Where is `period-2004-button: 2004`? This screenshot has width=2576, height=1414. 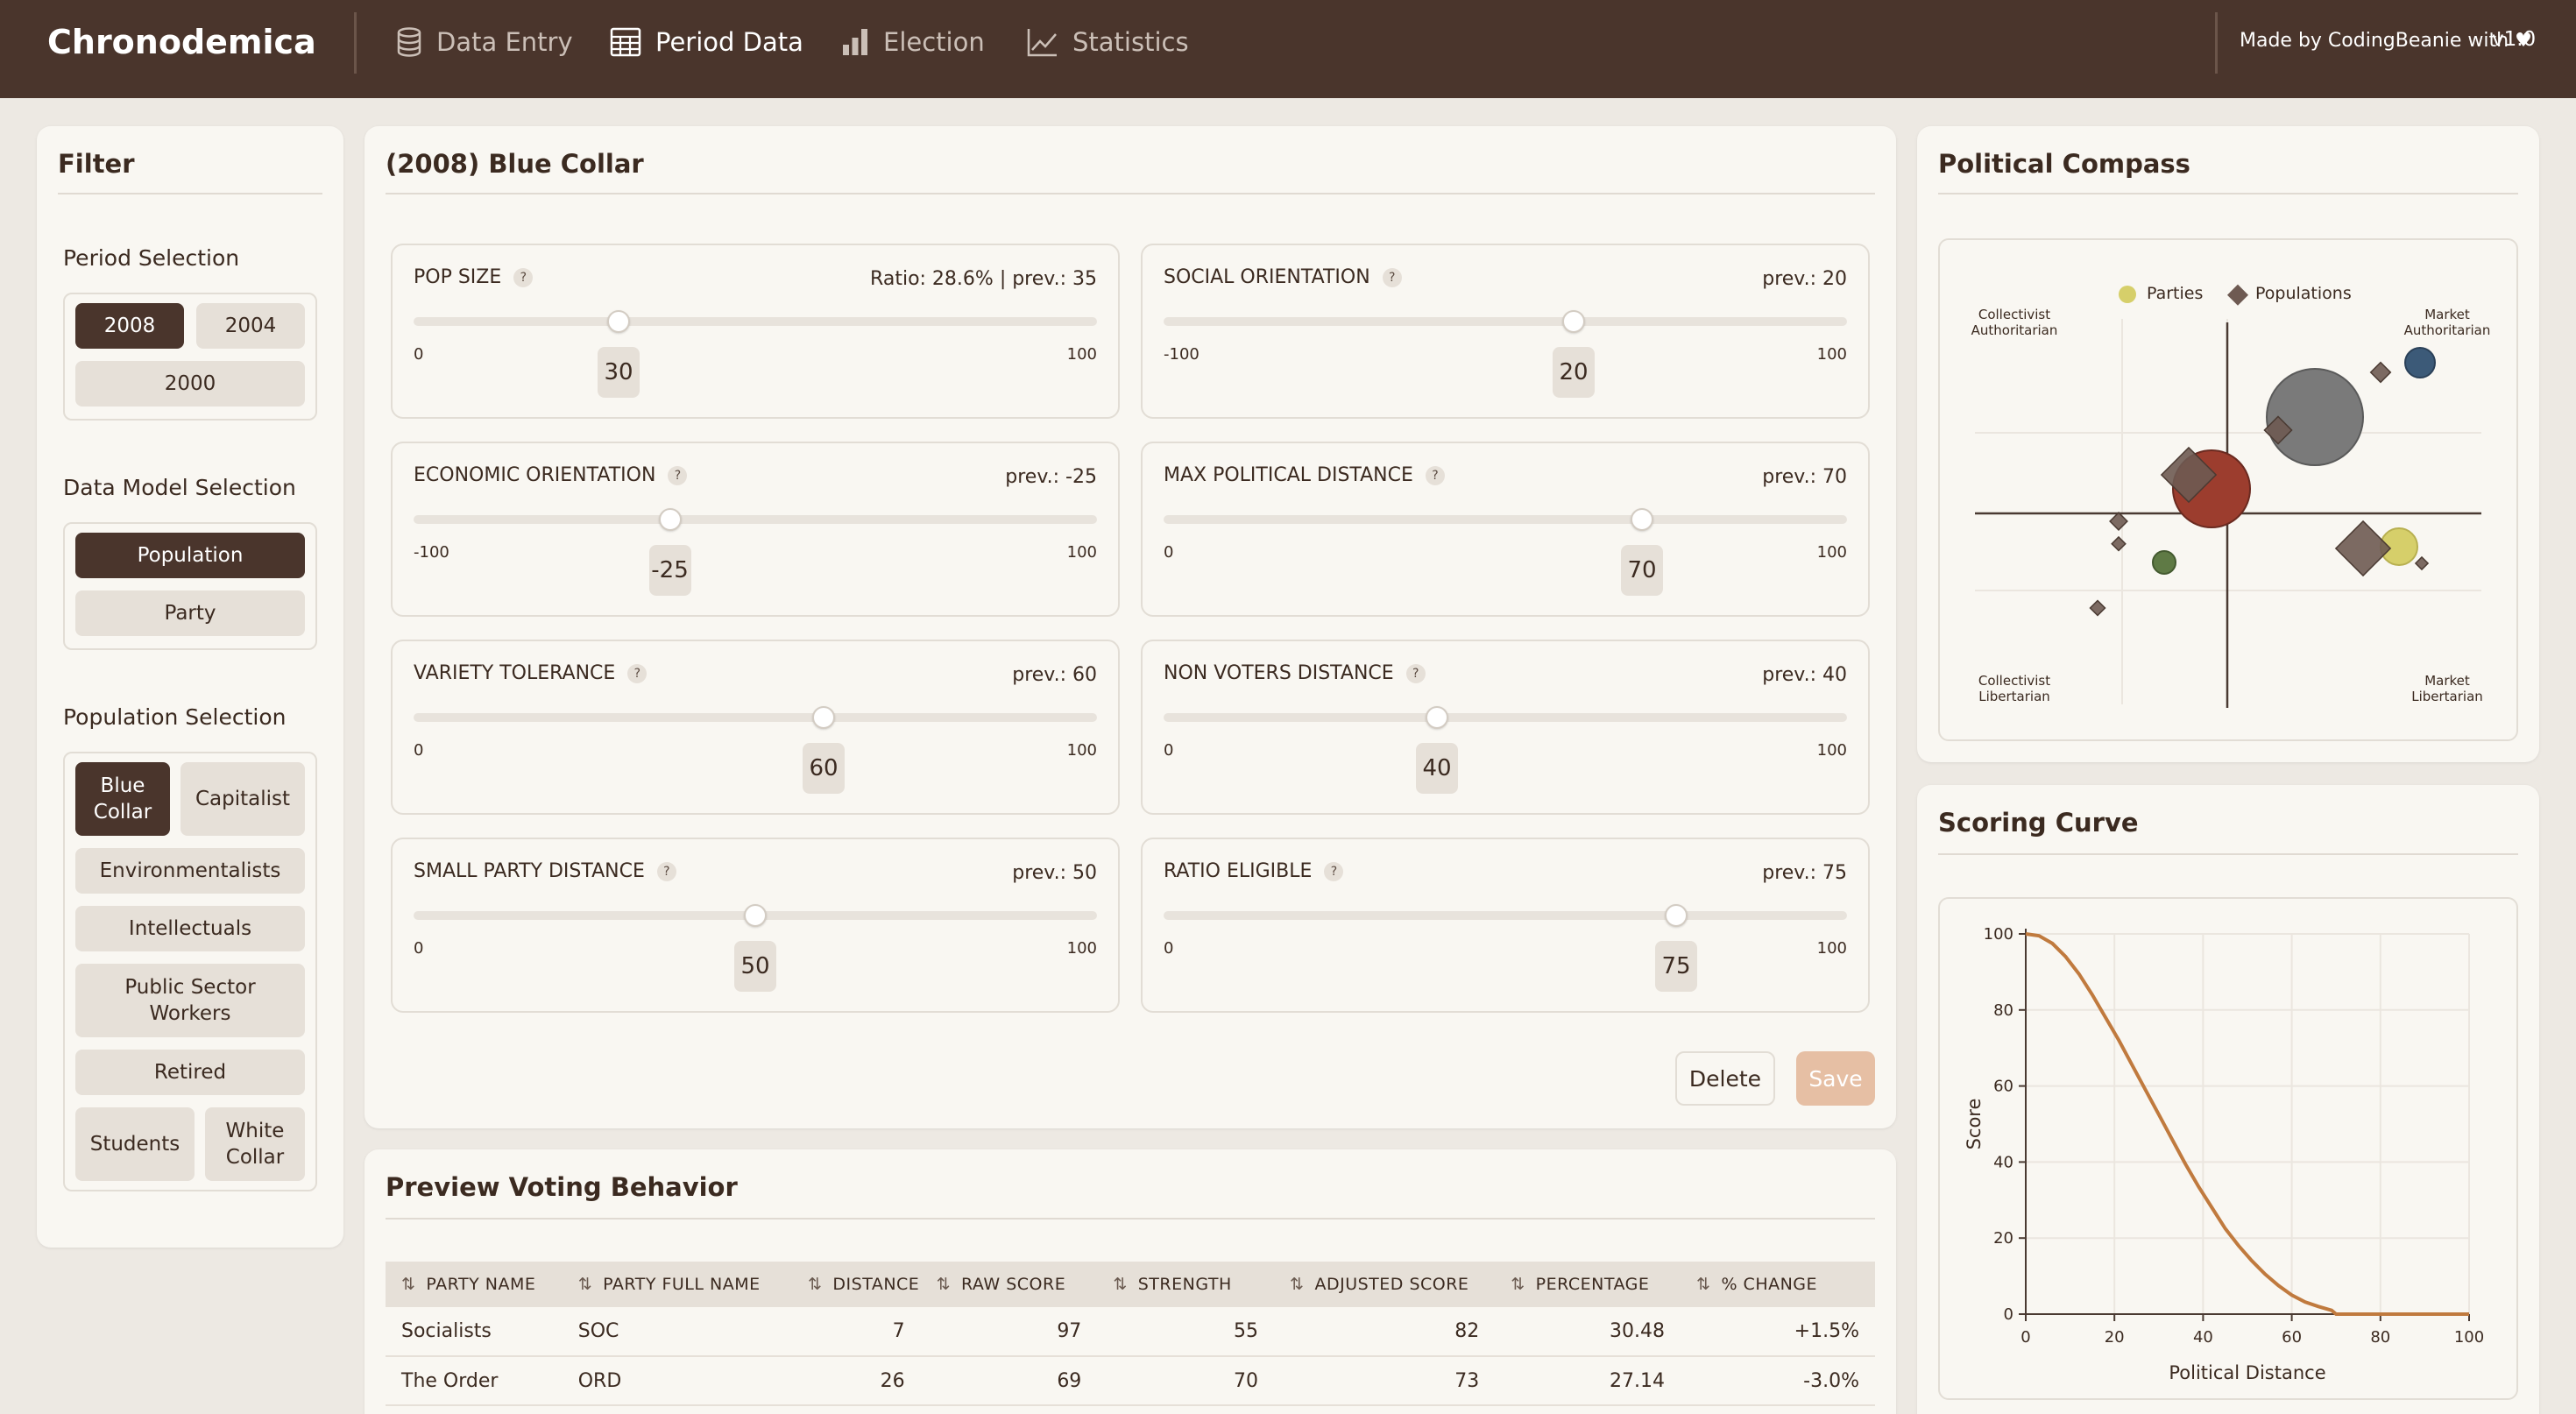
period-2004-button: 2004 is located at coordinates (250, 326).